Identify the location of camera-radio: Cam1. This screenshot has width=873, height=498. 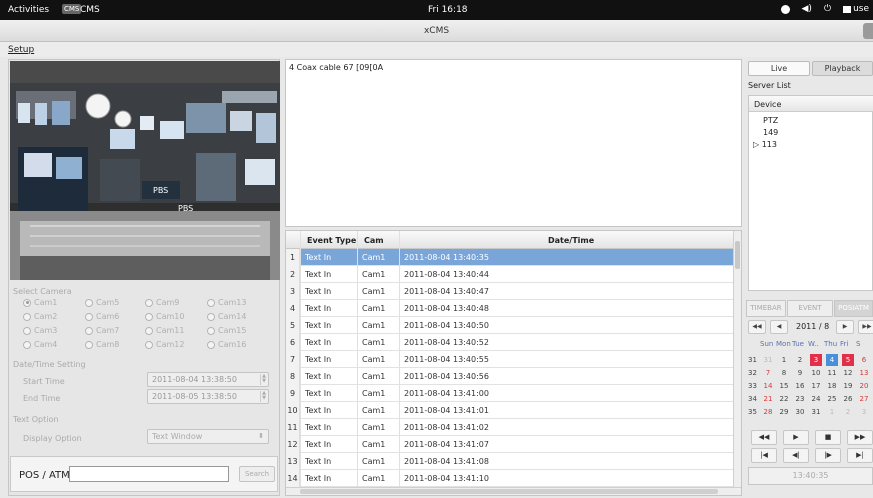
(40, 302).